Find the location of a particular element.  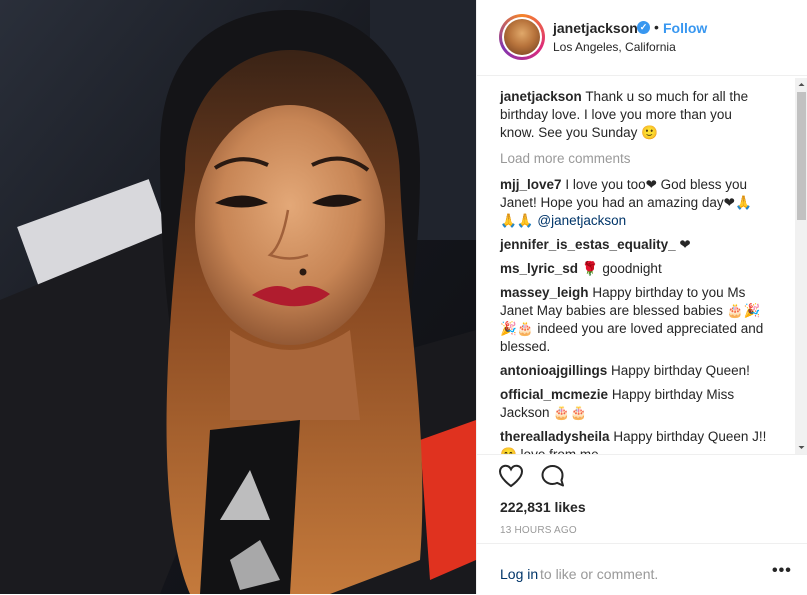

comment-username: ms_lyric_sd is located at coordinates (539, 268).